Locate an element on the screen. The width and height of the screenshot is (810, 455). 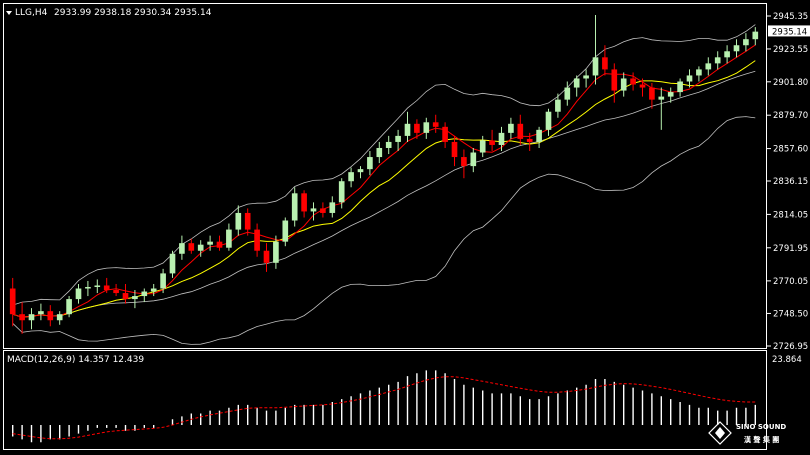
sino-sound-logo: SINO SOUND 漢 聲 集 團 is located at coordinates (747, 433).